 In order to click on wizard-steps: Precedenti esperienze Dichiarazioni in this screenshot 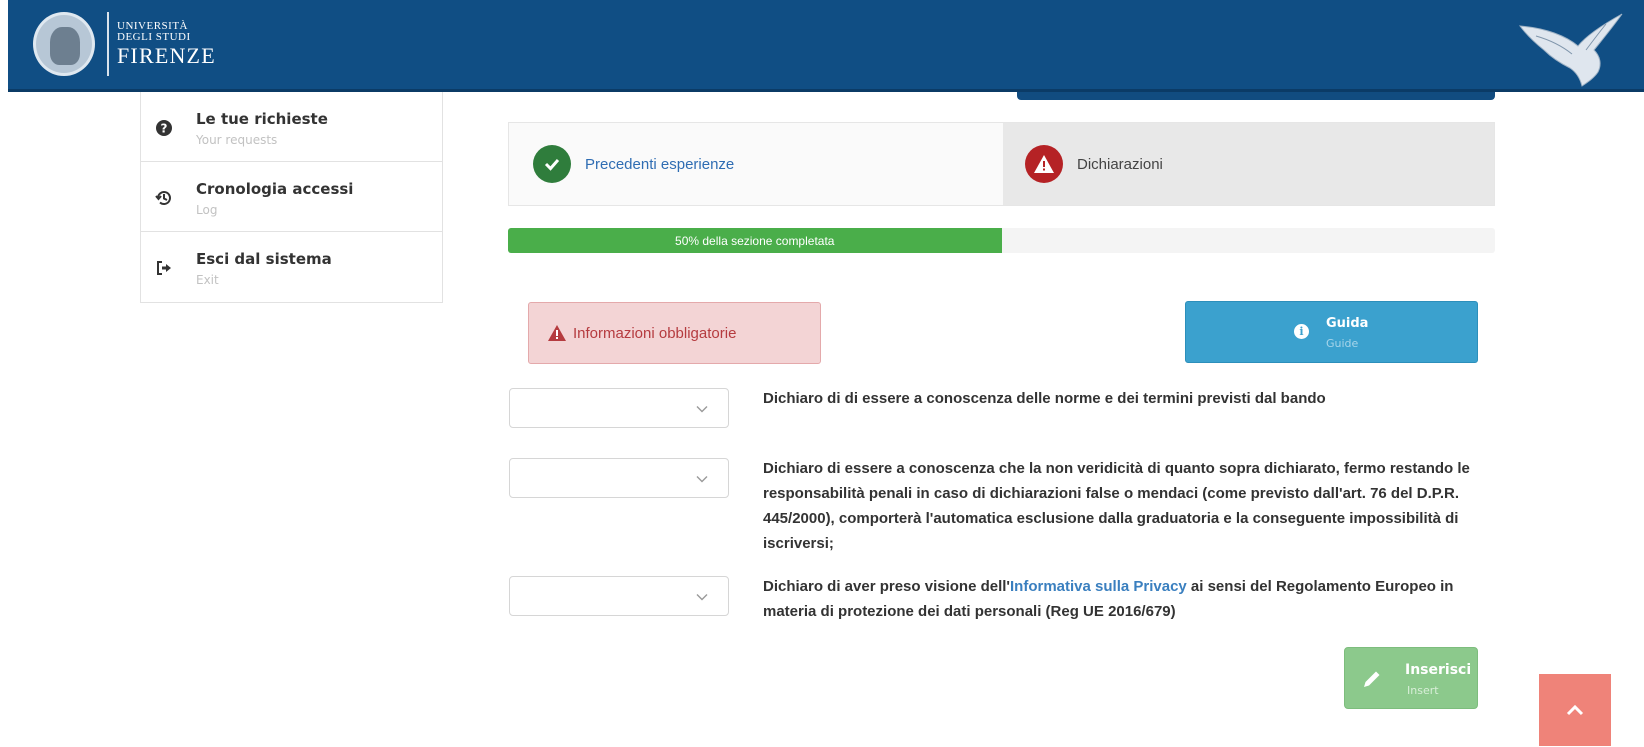, I will do `click(1001, 164)`.